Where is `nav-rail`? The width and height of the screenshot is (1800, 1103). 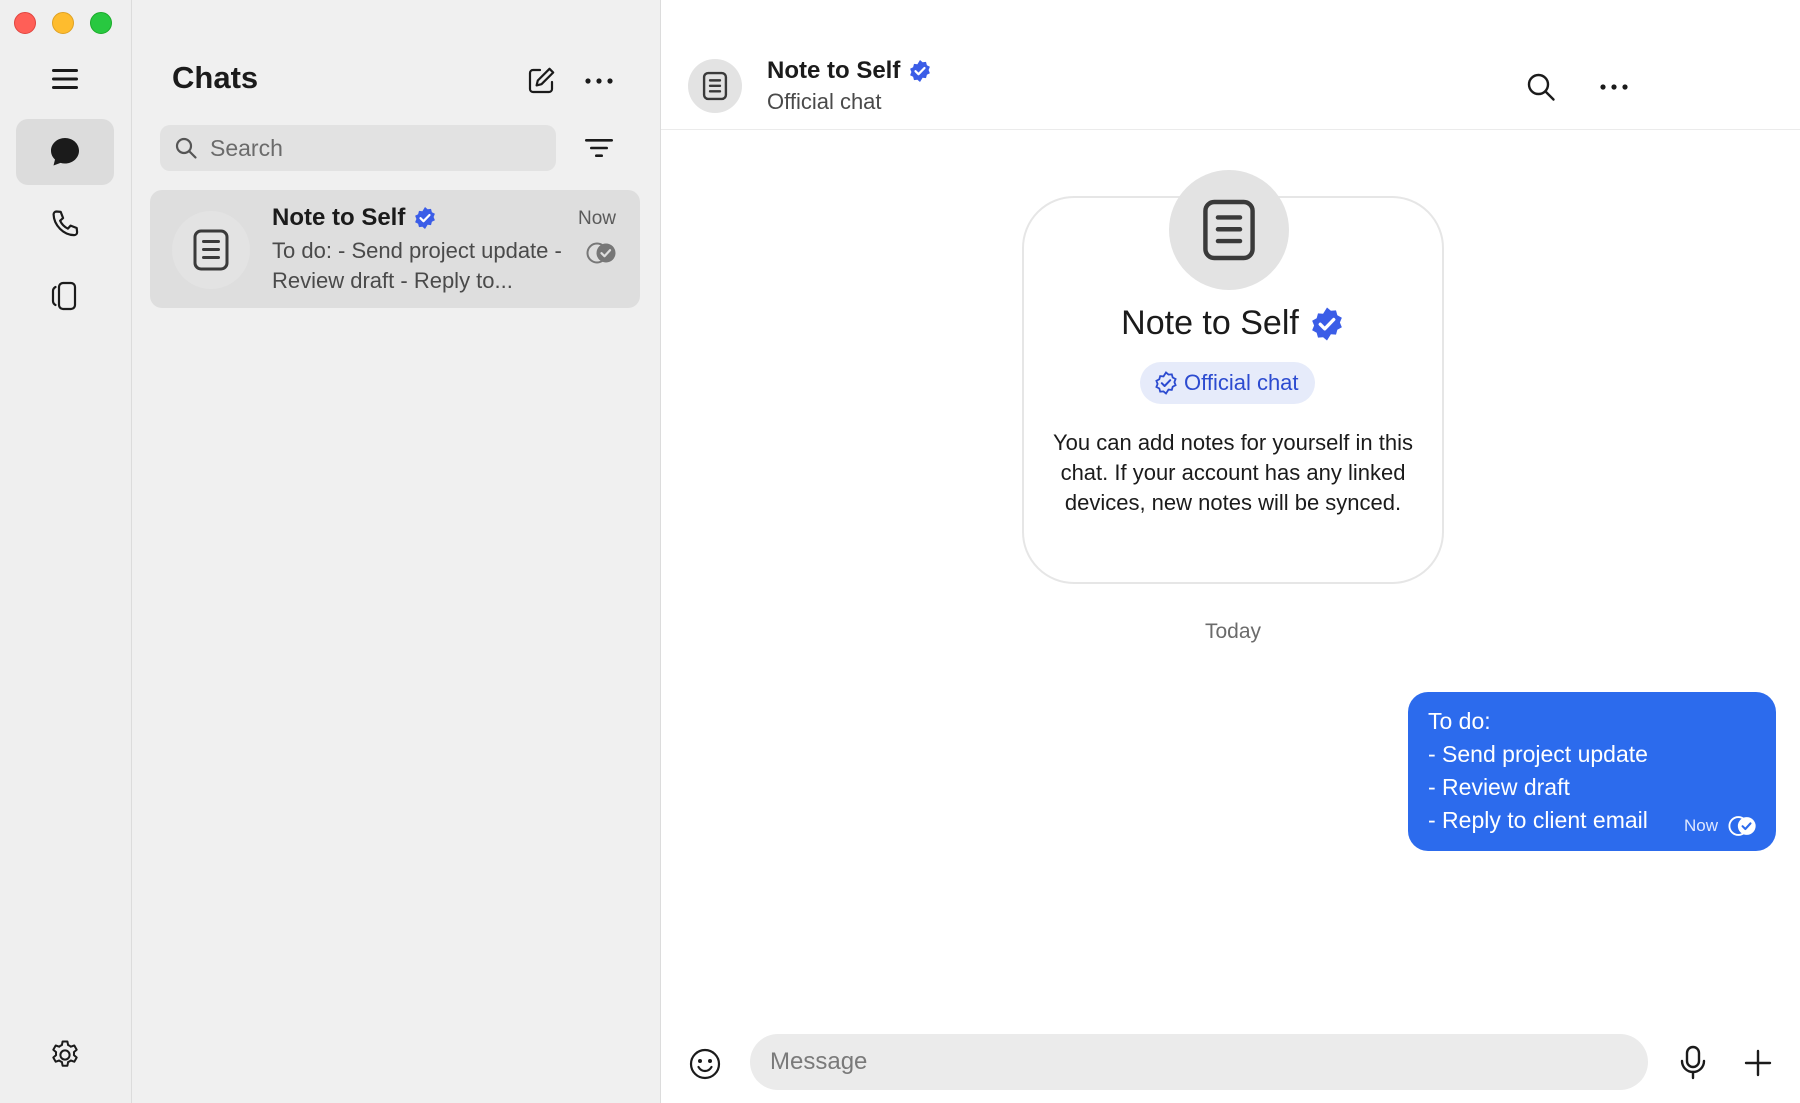
nav-rail is located at coordinates (66, 551).